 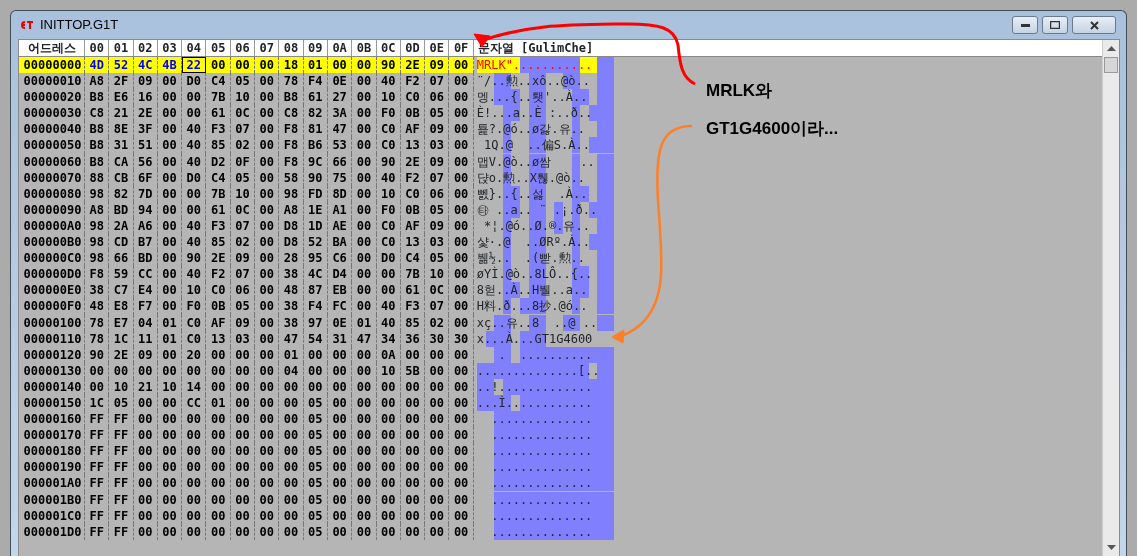 I want to click on hex-byte: 04, so click(x=291, y=370).